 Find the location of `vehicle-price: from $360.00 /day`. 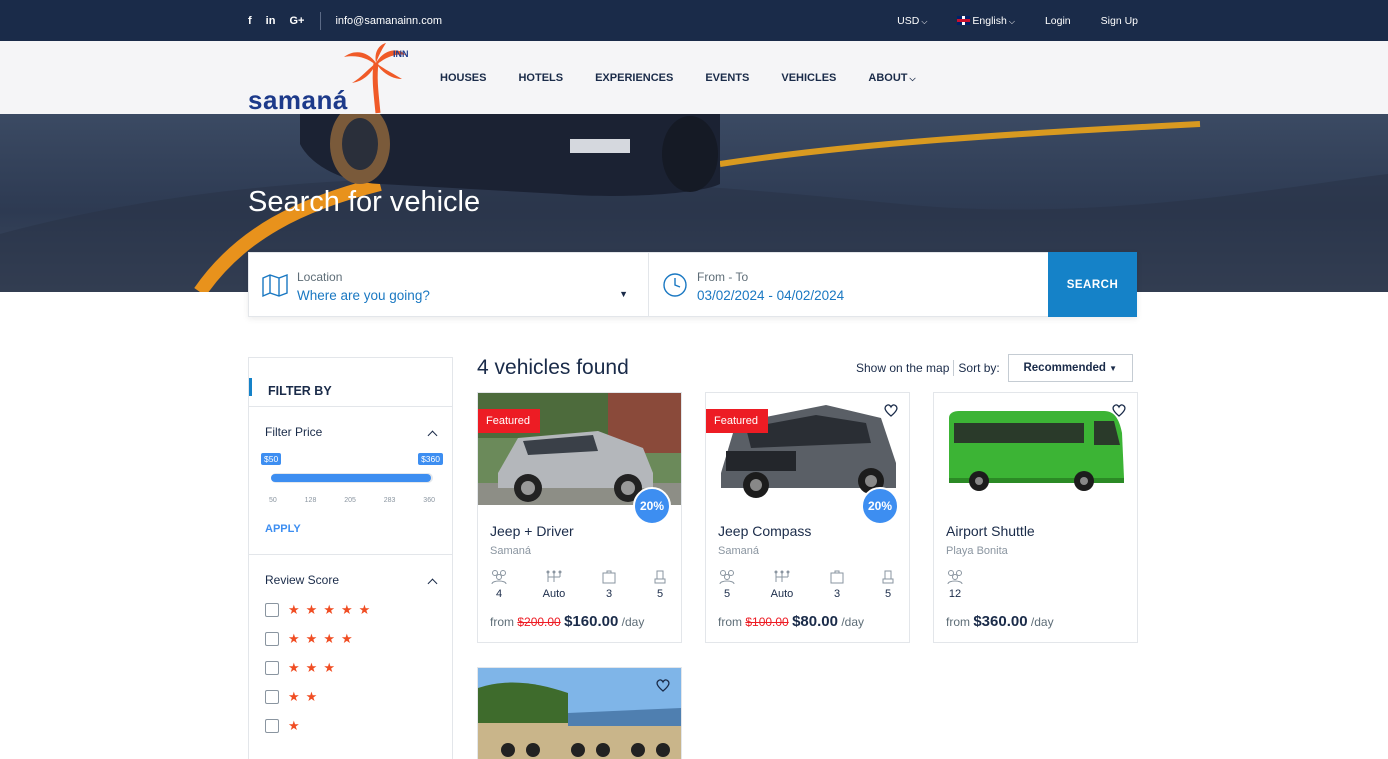

vehicle-price: from $360.00 /day is located at coordinates (1000, 621).